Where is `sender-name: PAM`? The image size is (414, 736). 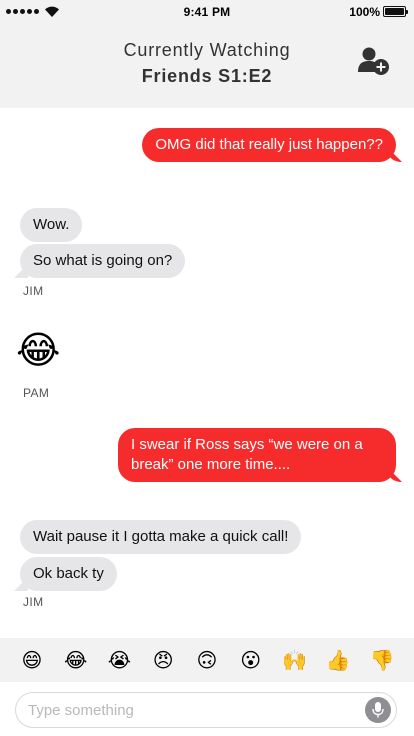
sender-name: PAM is located at coordinates (36, 393).